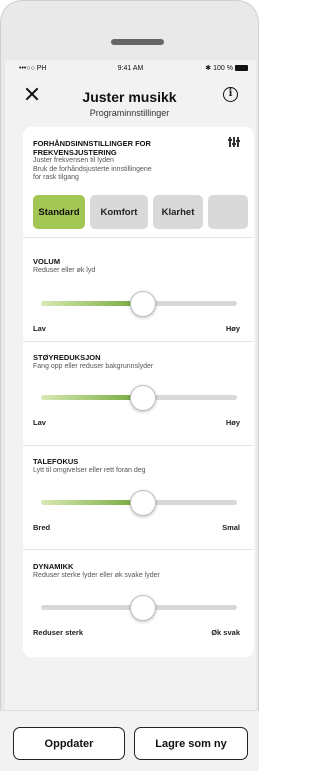 The height and width of the screenshot is (771, 320). I want to click on preset-desc-line3: for rask tilgang, so click(56, 177).